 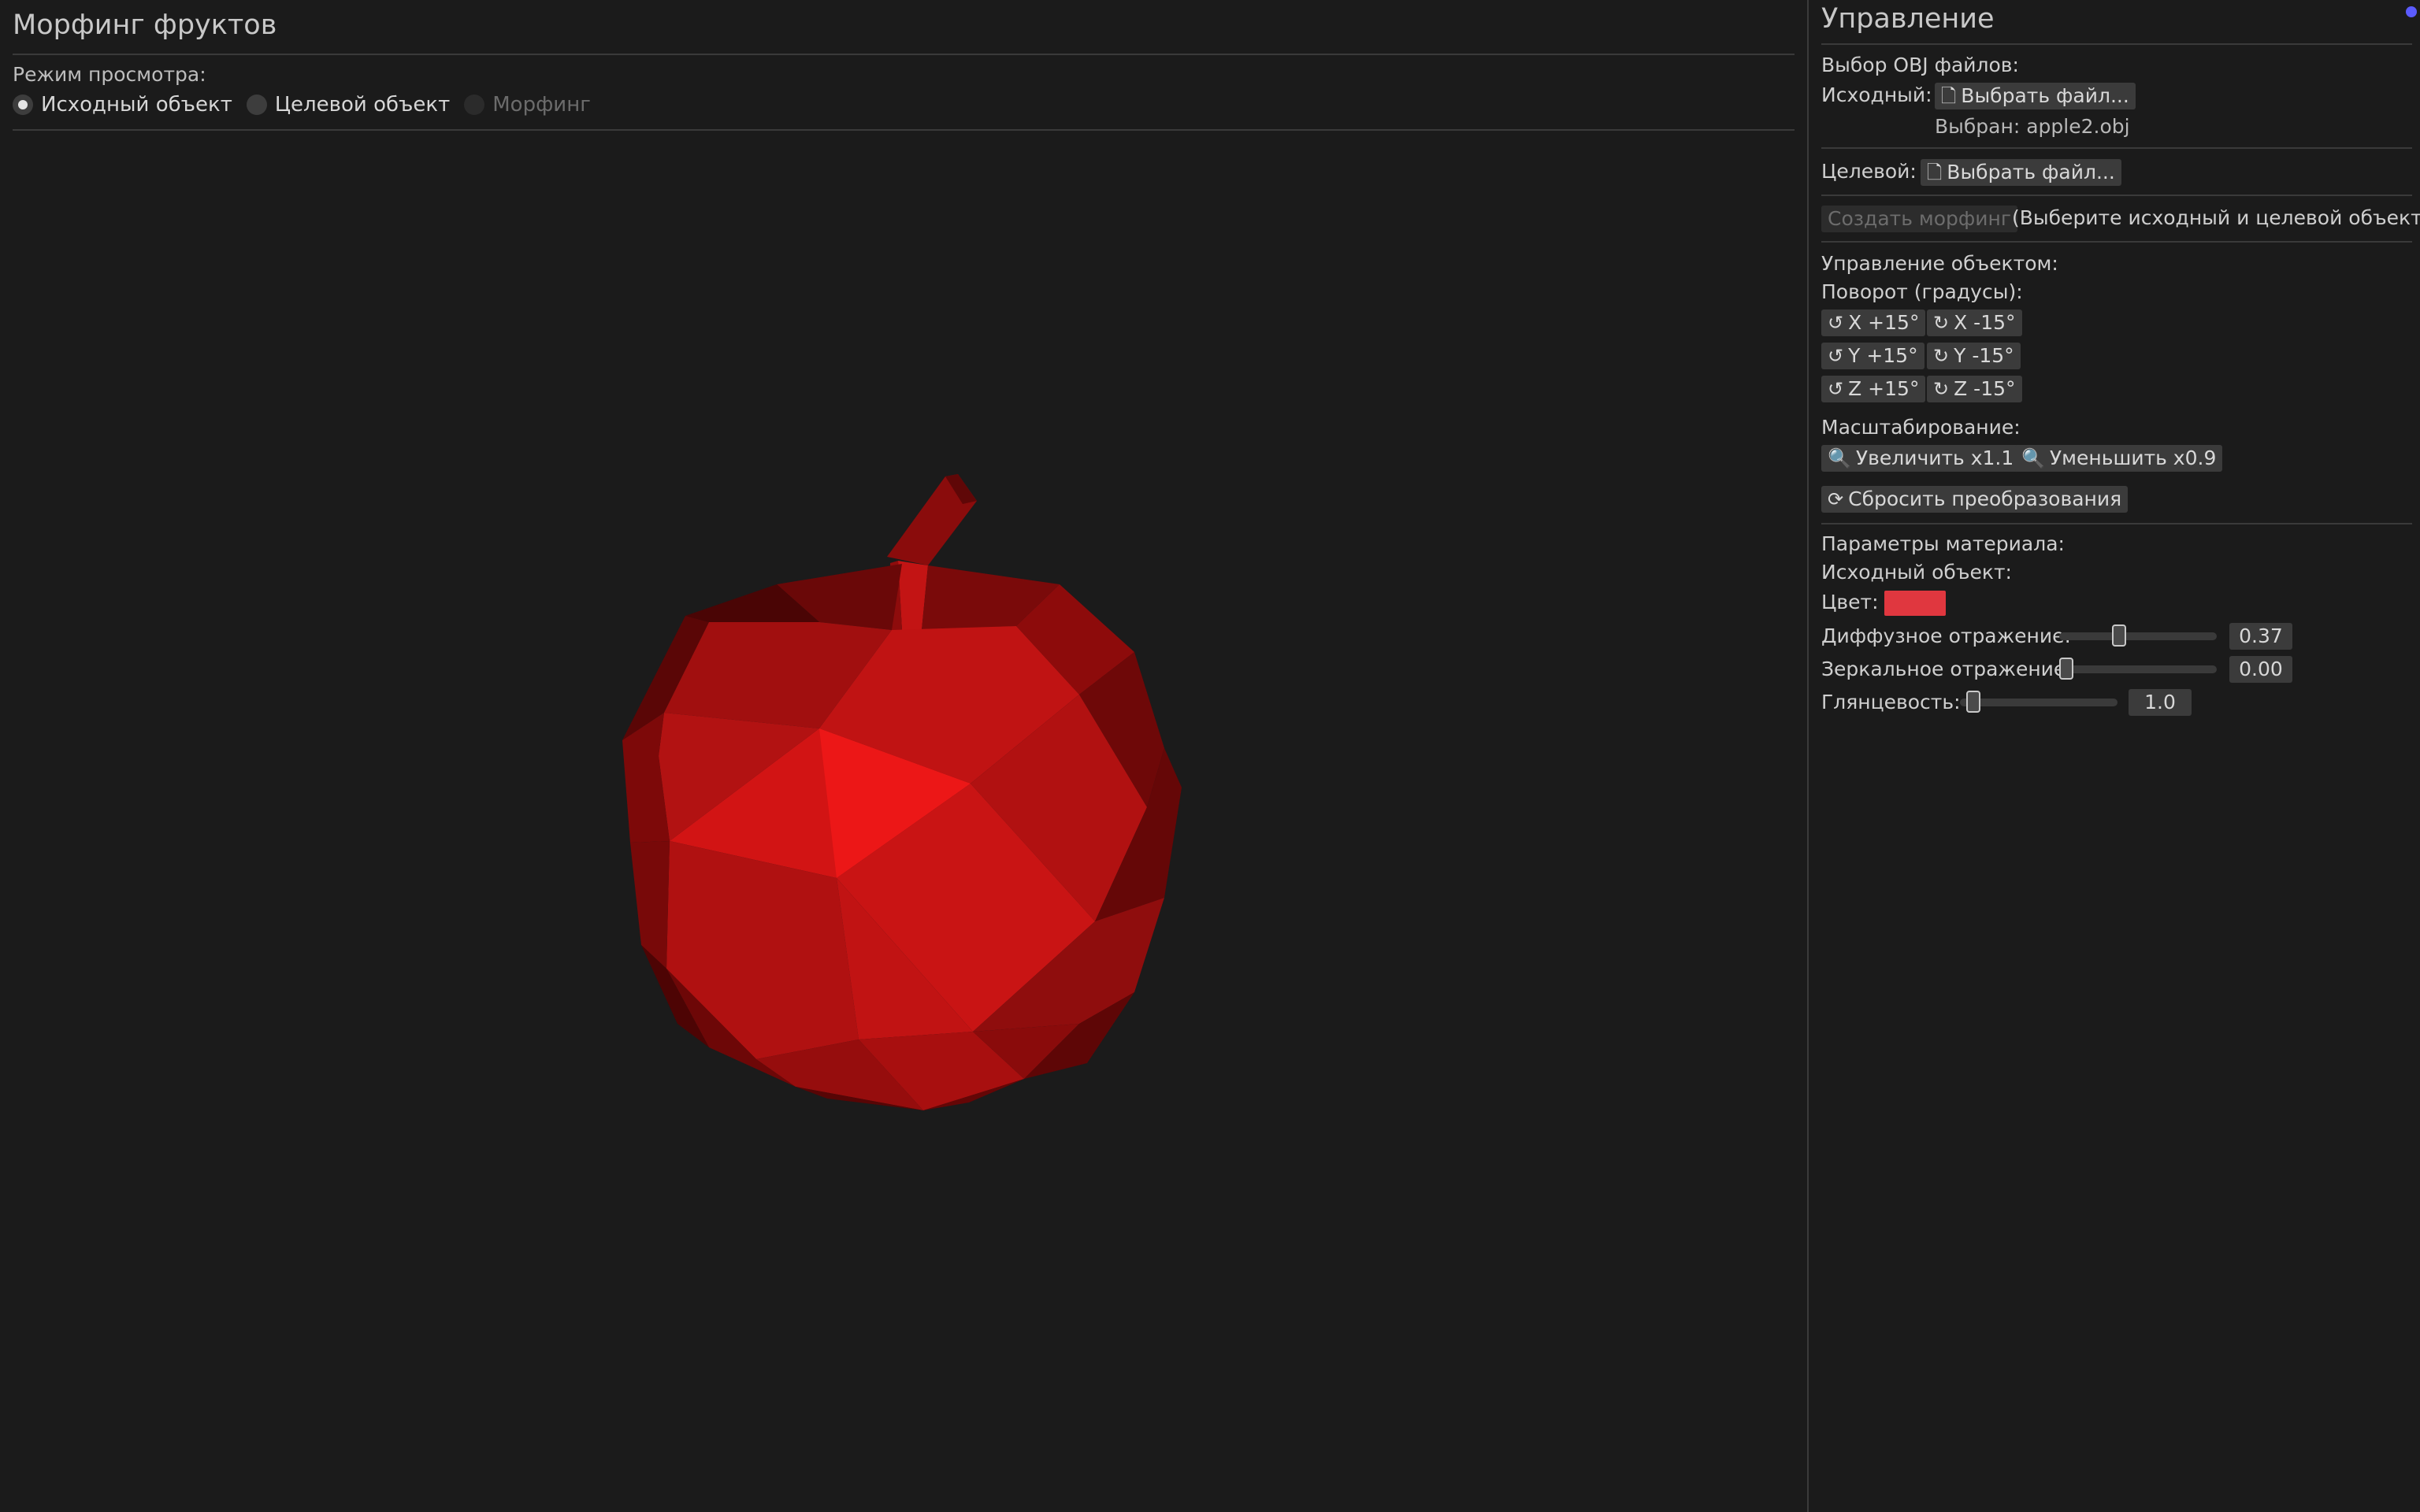 I want to click on shininess-value: 1.0, so click(x=2160, y=702).